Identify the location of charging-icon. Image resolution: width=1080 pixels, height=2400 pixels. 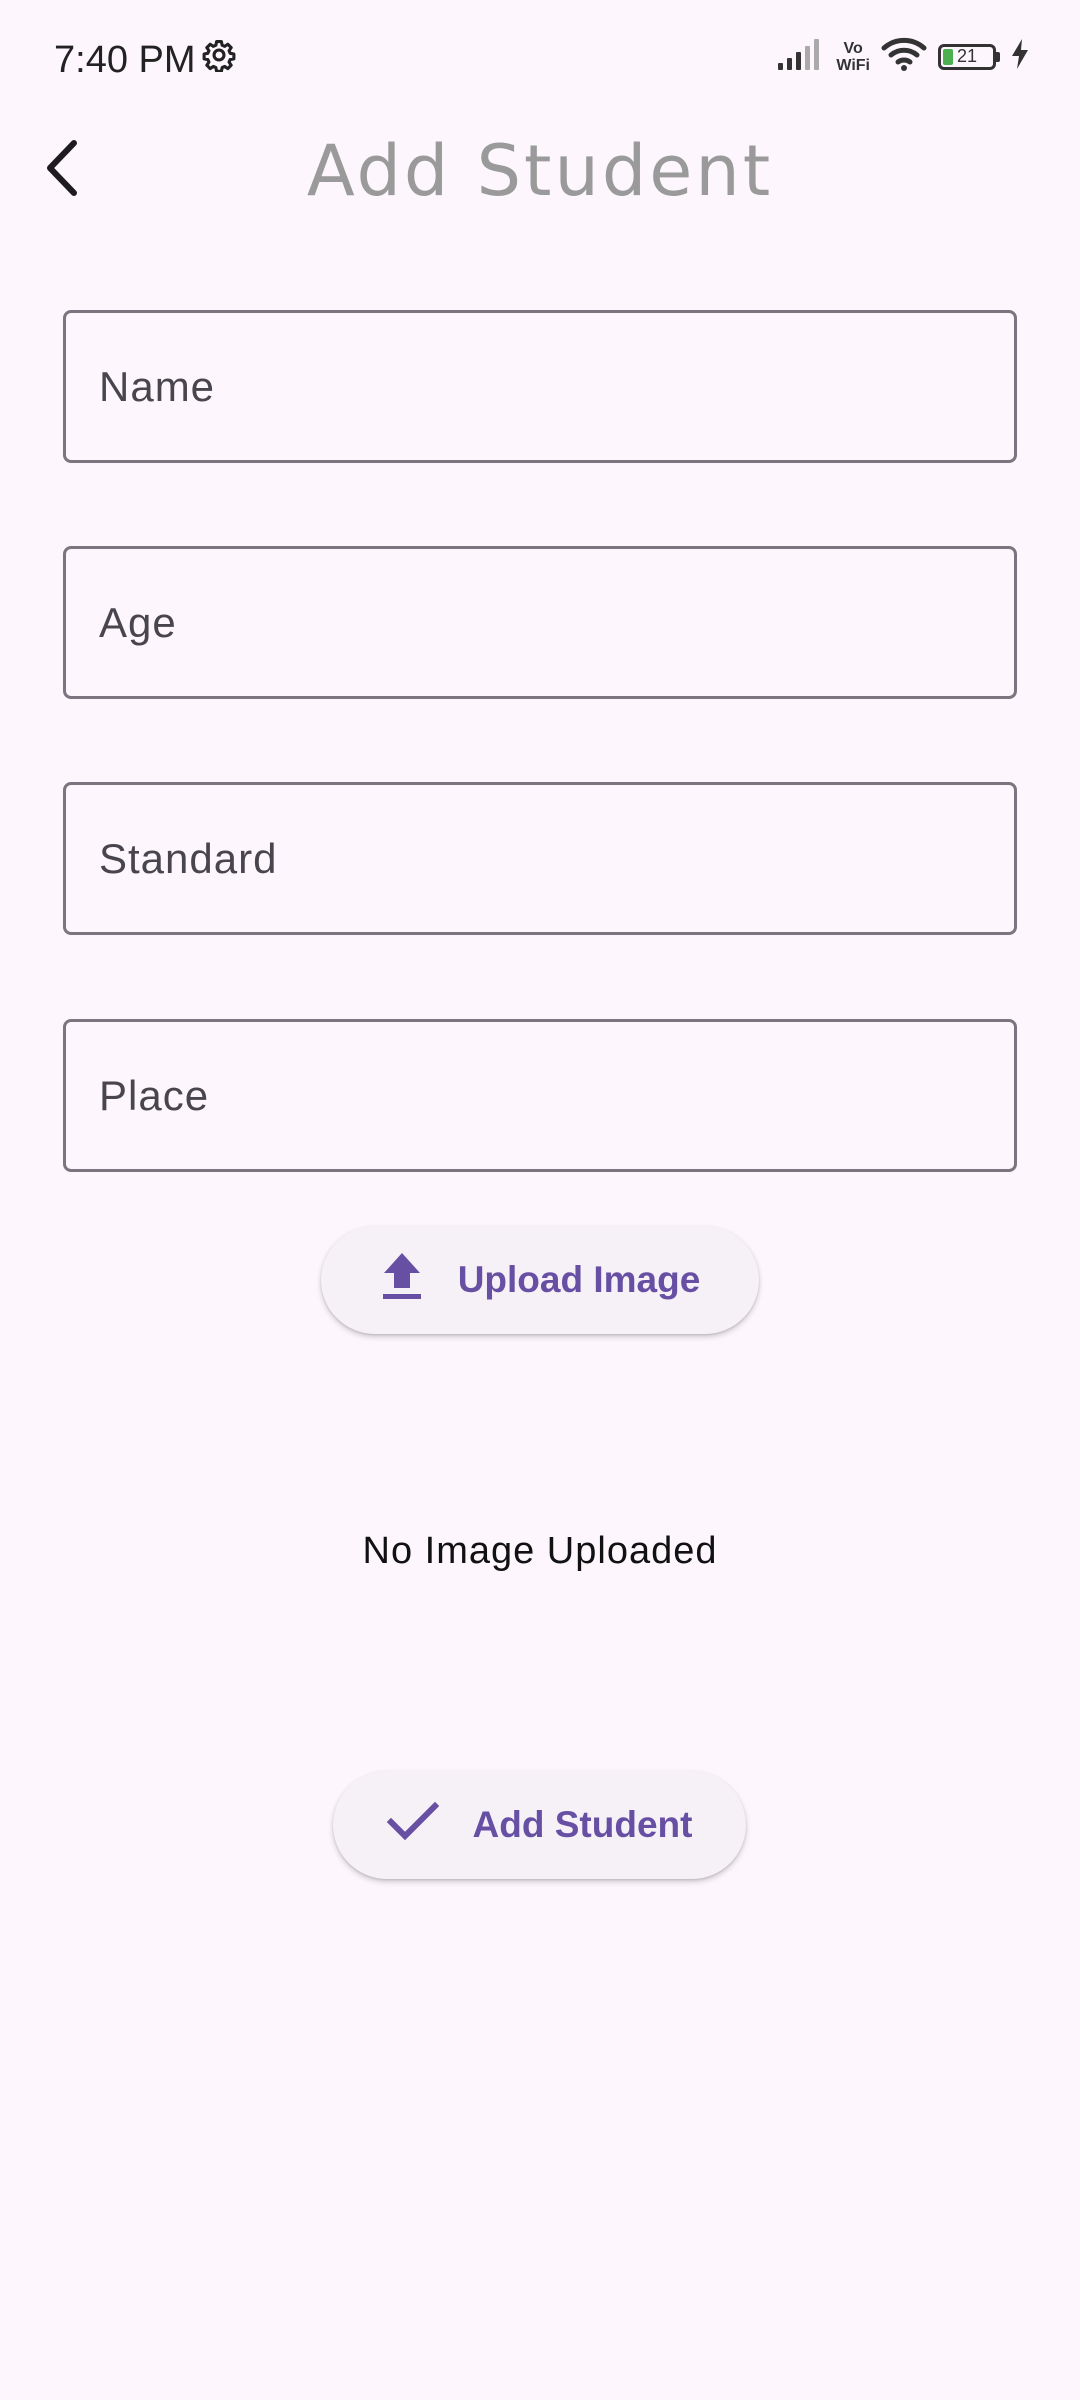
(1020, 56).